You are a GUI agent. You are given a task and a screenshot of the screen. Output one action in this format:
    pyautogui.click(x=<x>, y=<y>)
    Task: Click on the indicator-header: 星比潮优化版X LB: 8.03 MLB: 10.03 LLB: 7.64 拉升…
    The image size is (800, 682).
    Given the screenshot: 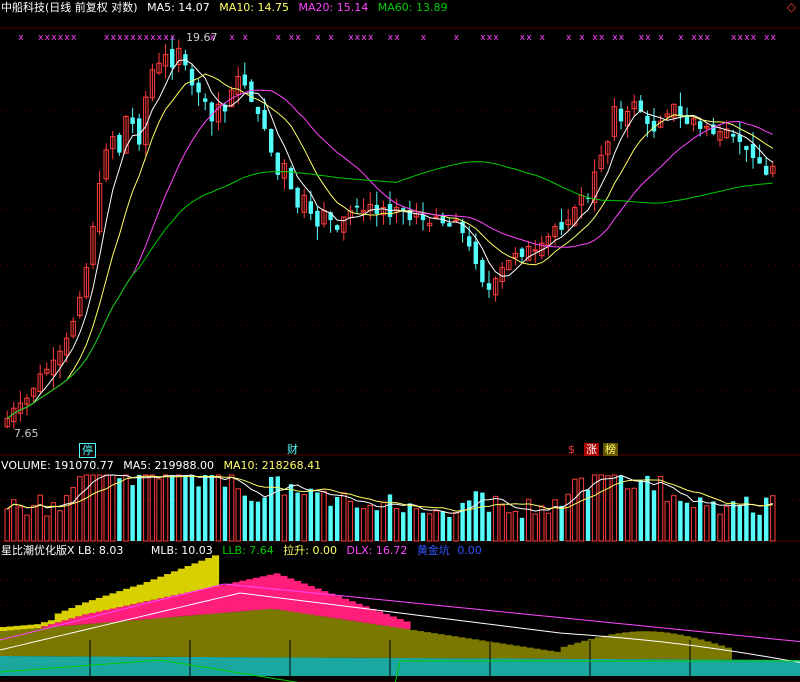 What is the action you would take?
    pyautogui.click(x=244, y=551)
    